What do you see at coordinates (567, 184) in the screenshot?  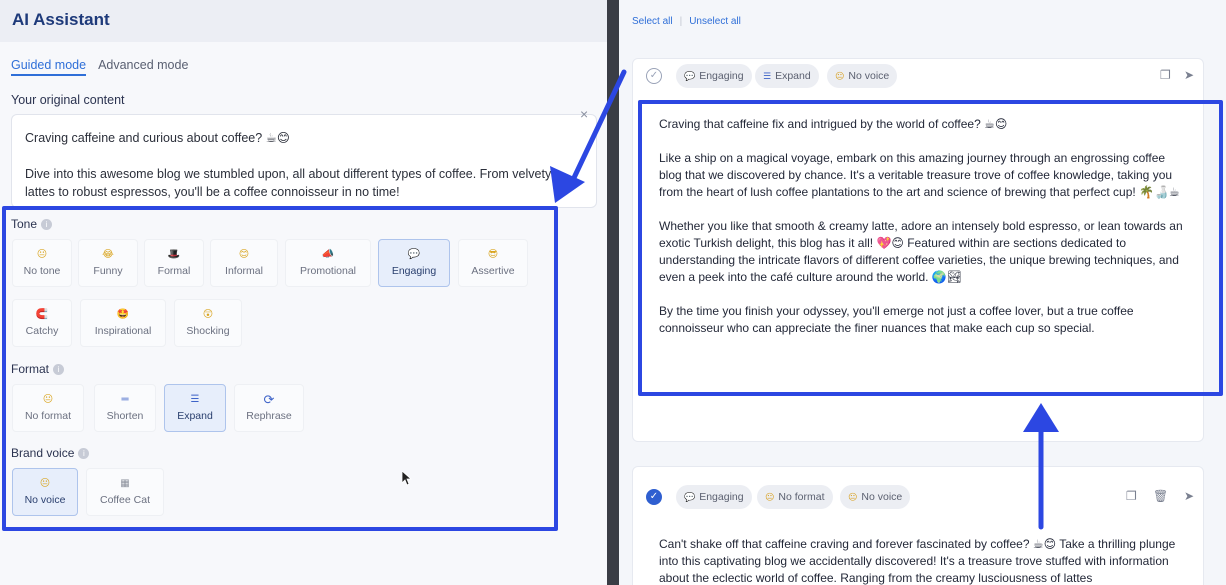 I see `arrow-head-left` at bounding box center [567, 184].